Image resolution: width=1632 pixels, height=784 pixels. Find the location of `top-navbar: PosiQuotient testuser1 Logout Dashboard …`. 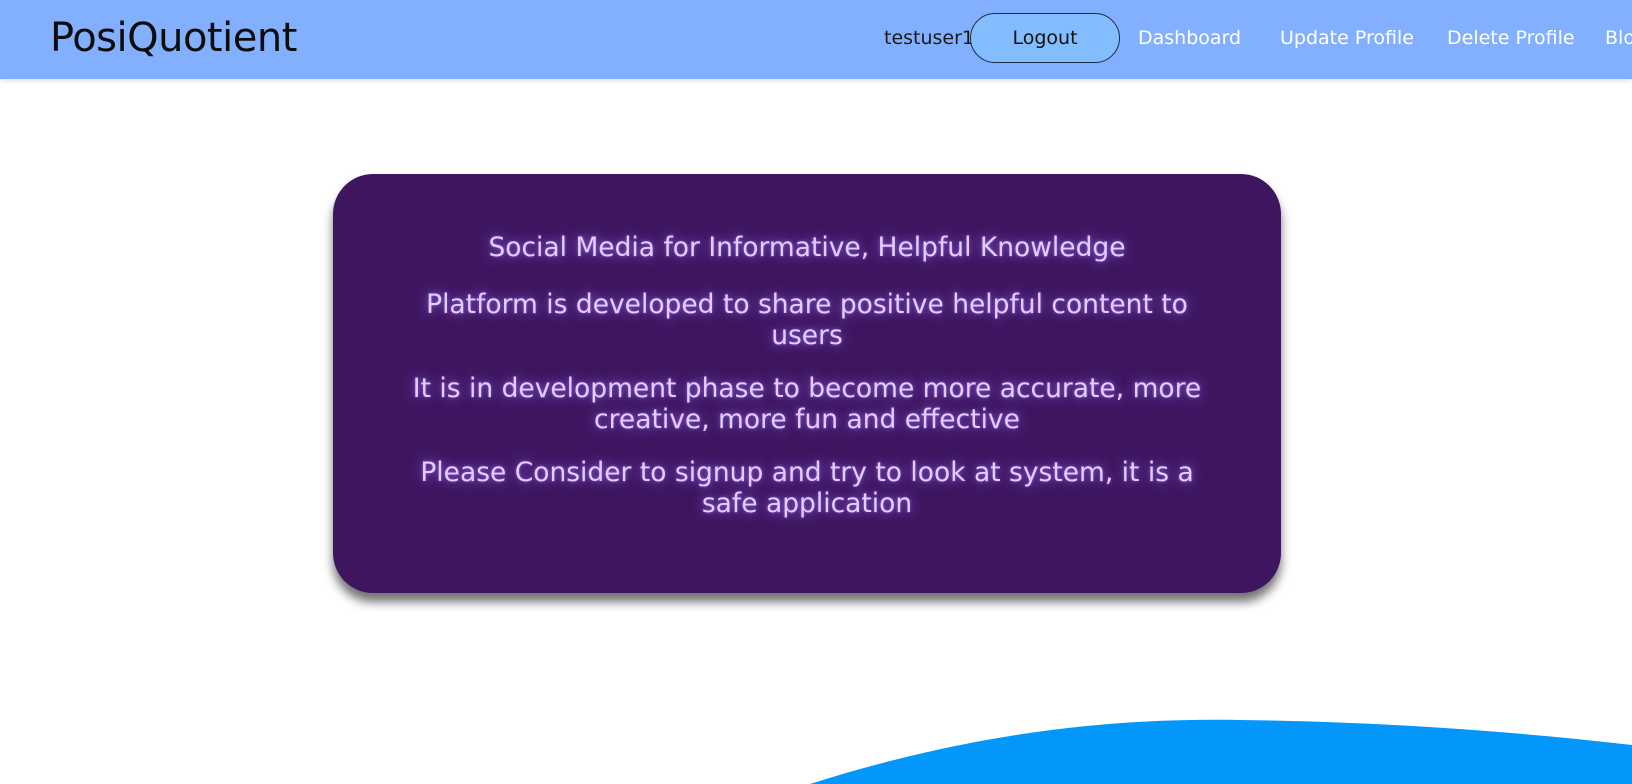

top-navbar: PosiQuotient testuser1 Logout Dashboard … is located at coordinates (816, 39).